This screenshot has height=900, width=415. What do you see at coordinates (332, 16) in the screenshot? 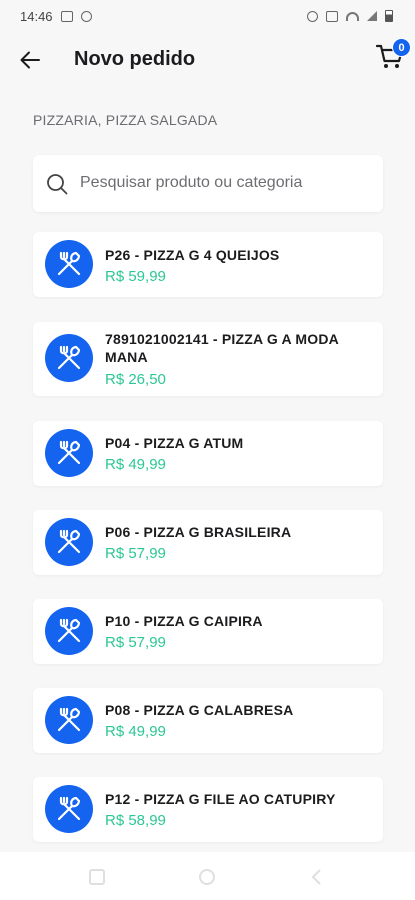
I see `mute-icon` at bounding box center [332, 16].